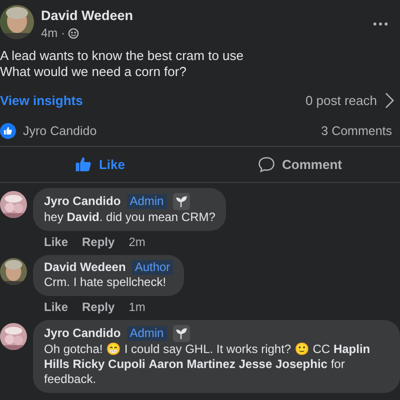 This screenshot has height=400, width=400. What do you see at coordinates (100, 164) in the screenshot?
I see `like-button: Like` at bounding box center [100, 164].